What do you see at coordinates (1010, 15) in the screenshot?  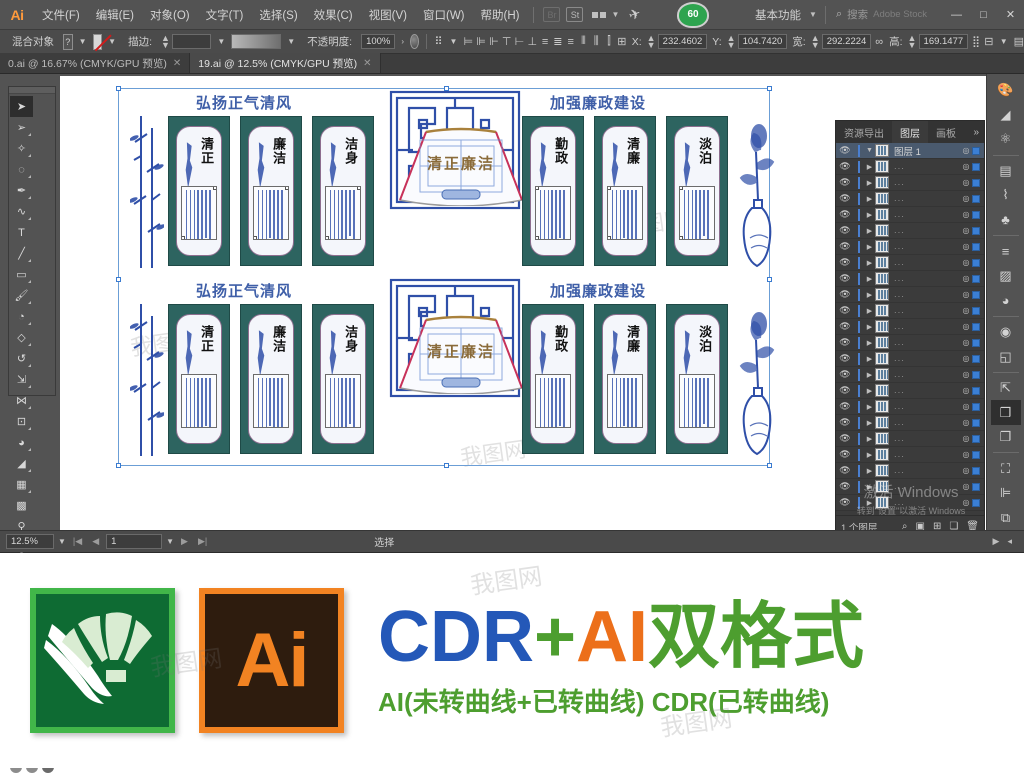 I see `close-button: ✕` at bounding box center [1010, 15].